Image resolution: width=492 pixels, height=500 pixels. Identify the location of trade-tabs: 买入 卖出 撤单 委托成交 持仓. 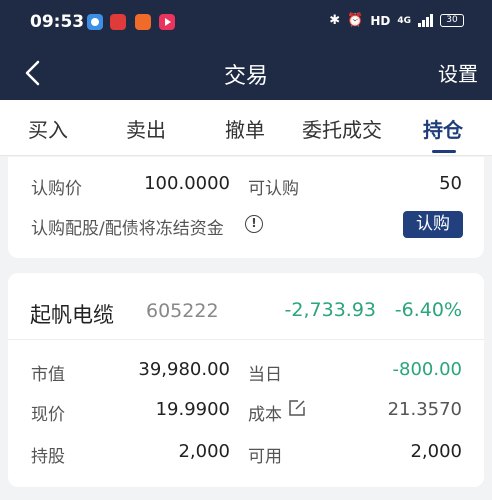
(246, 128).